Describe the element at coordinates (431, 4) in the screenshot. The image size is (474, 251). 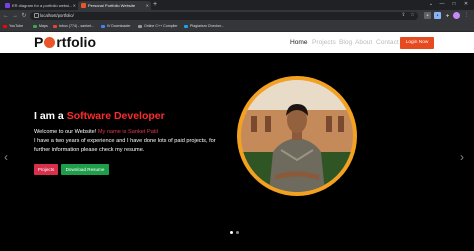
I see `tab-search-icon: ⌄` at that location.